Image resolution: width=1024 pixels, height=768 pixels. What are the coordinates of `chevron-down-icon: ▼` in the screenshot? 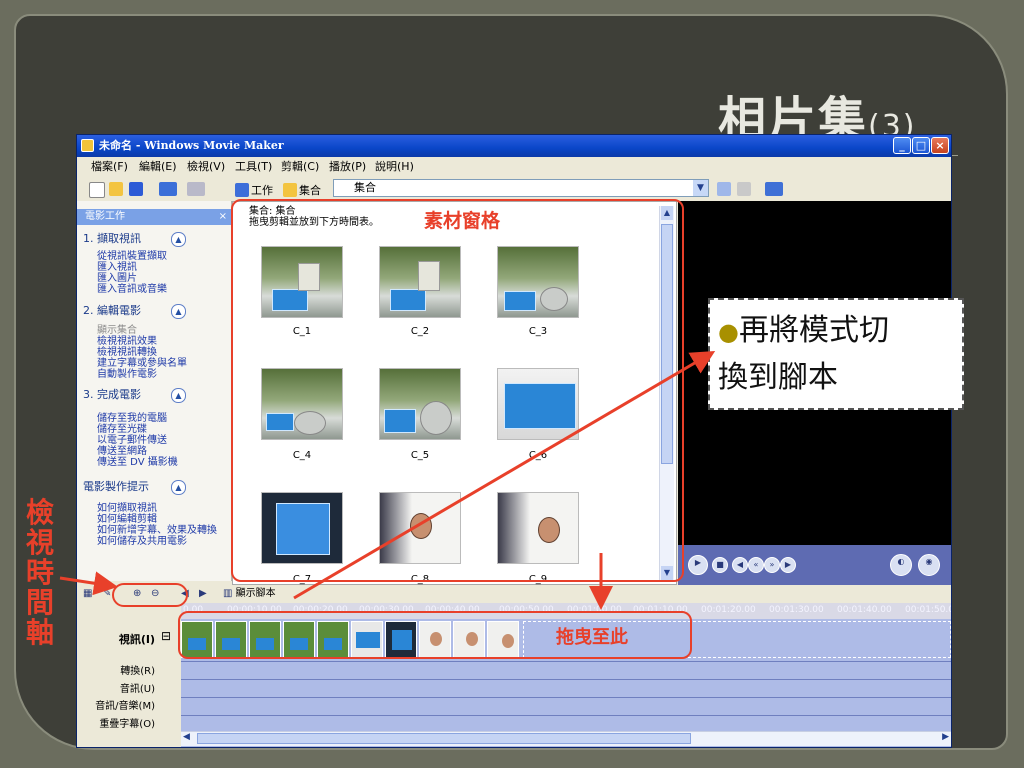 It's located at (700, 188).